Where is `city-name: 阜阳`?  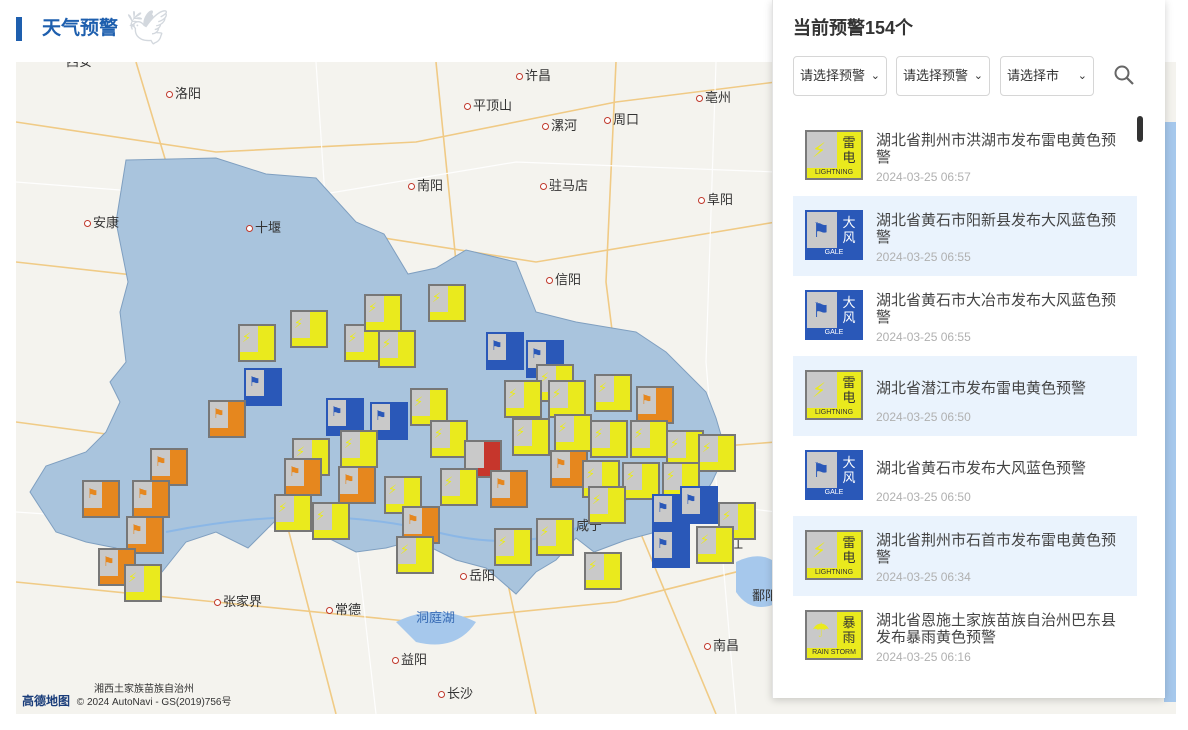
city-name: 阜阳 is located at coordinates (720, 199).